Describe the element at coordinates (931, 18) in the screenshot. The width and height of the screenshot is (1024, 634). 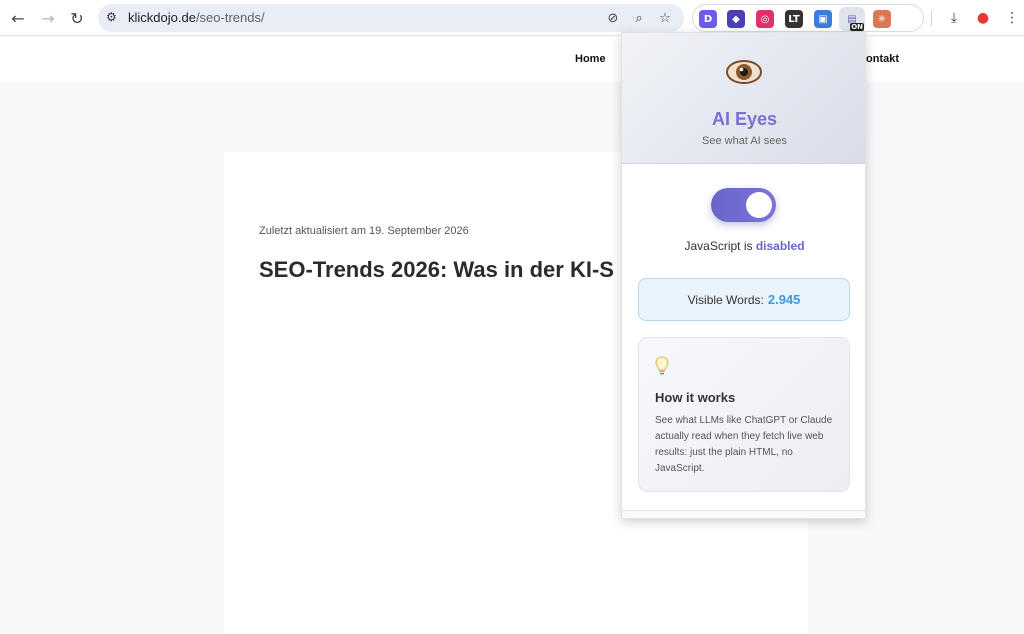
I see `toolbar-divider` at that location.